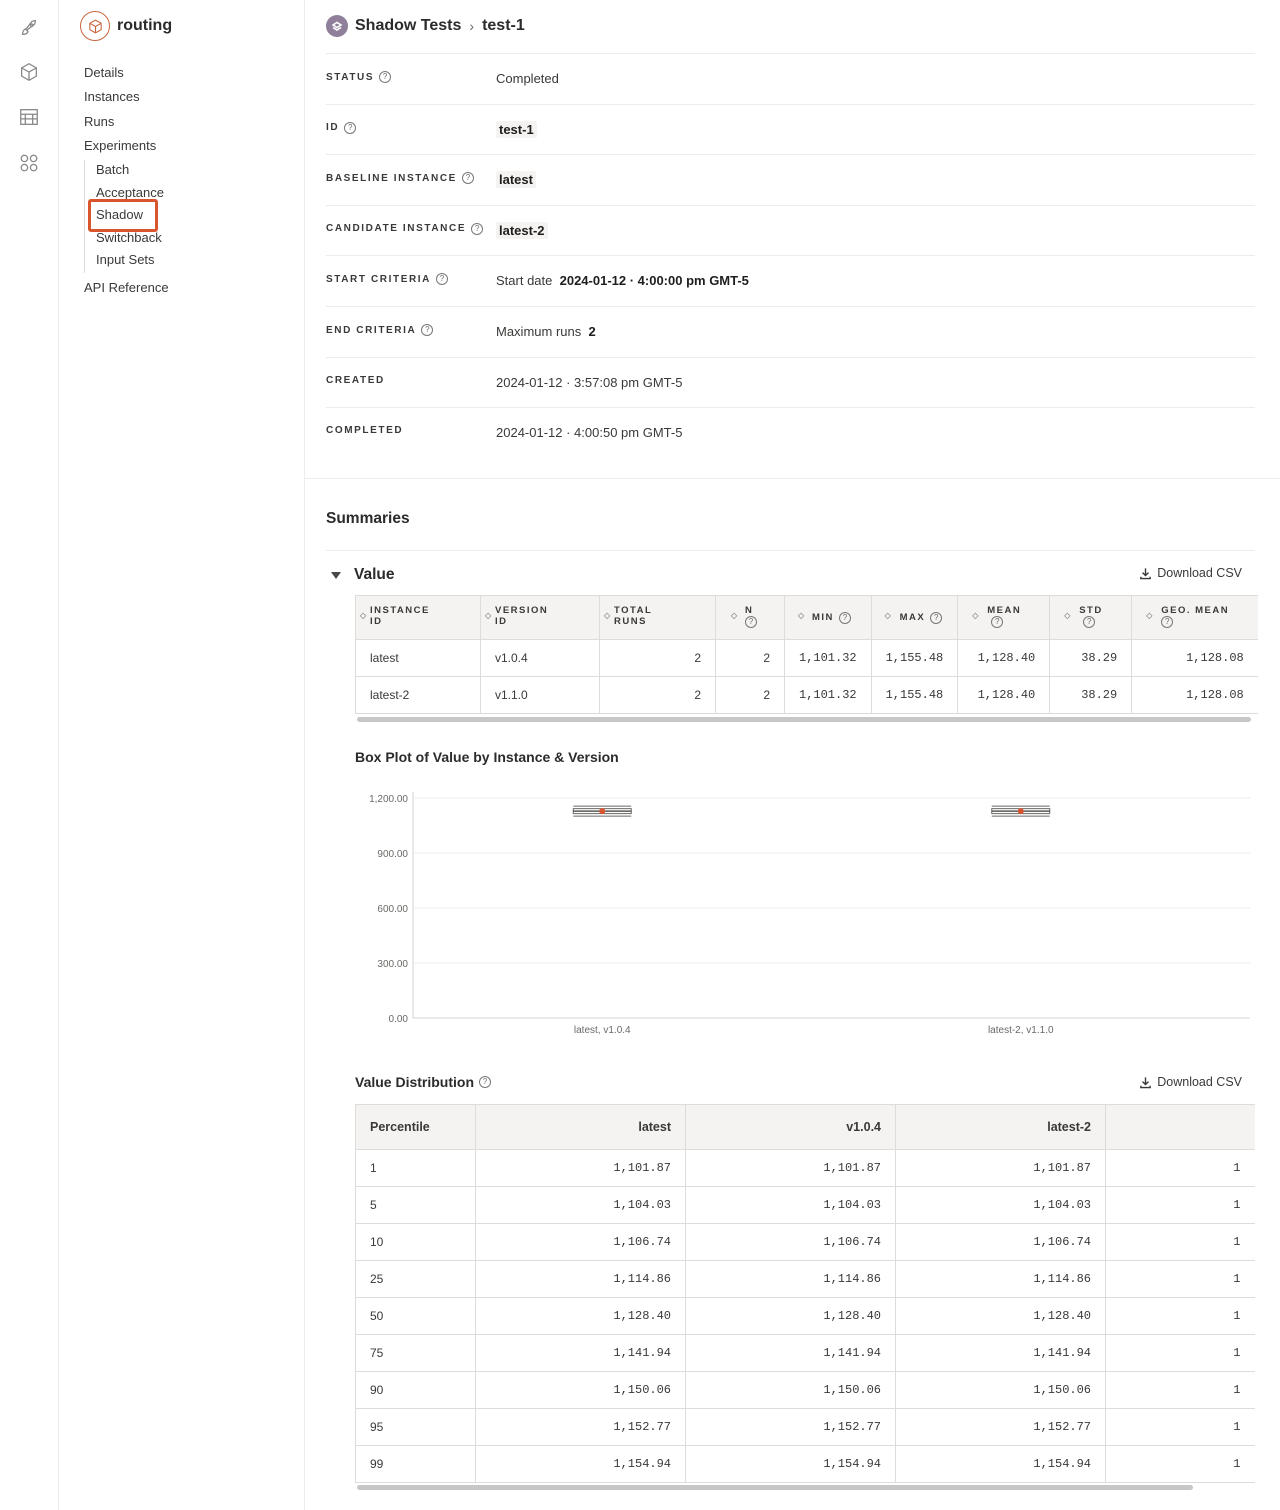 The height and width of the screenshot is (1510, 1280). Describe the element at coordinates (415, 1353) in the screenshot. I see `cell-percentile: 75` at that location.